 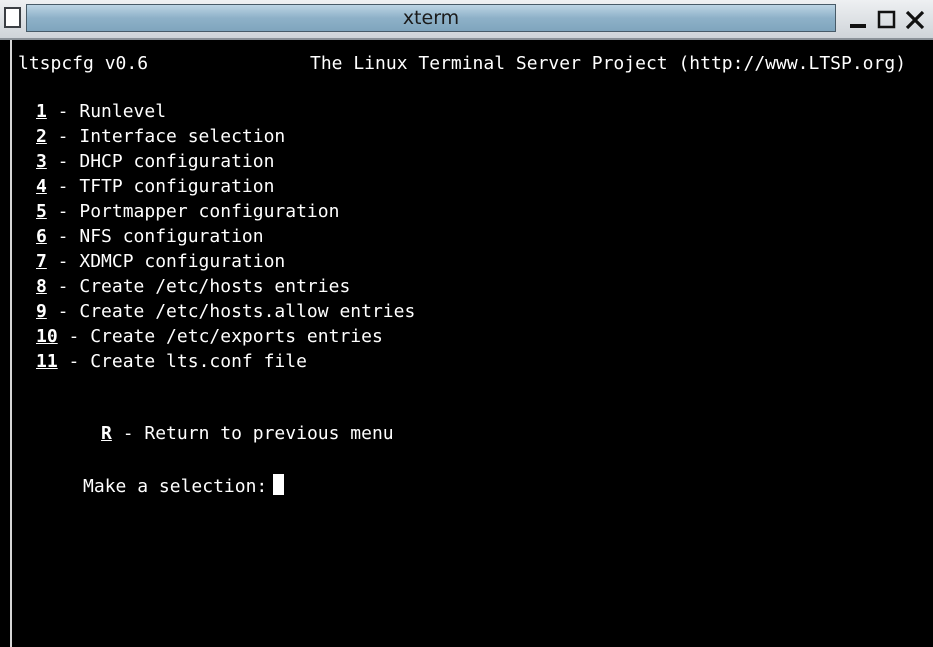 I want to click on prompt-text: Make a selection:, so click(x=175, y=486).